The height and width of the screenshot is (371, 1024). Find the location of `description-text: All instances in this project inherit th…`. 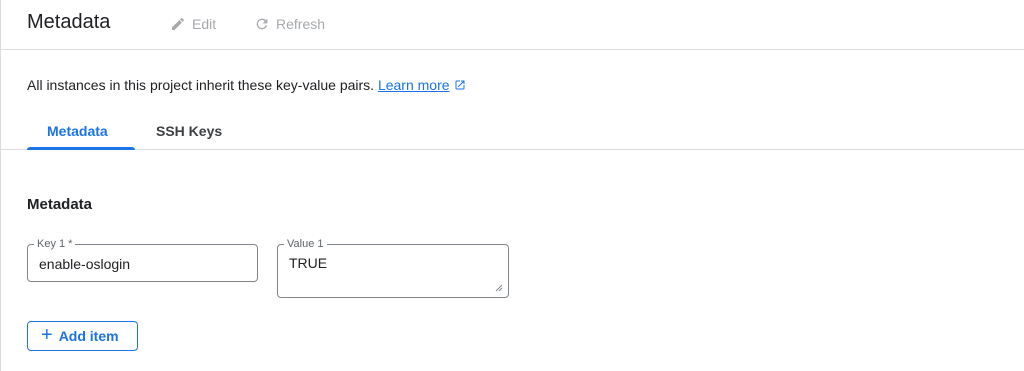

description-text: All instances in this project inherit th… is located at coordinates (201, 85).